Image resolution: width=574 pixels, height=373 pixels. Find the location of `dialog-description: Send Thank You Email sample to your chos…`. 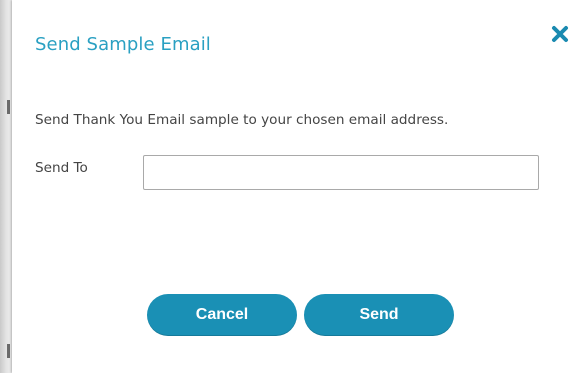

dialog-description: Send Thank You Email sample to your chos… is located at coordinates (242, 120).